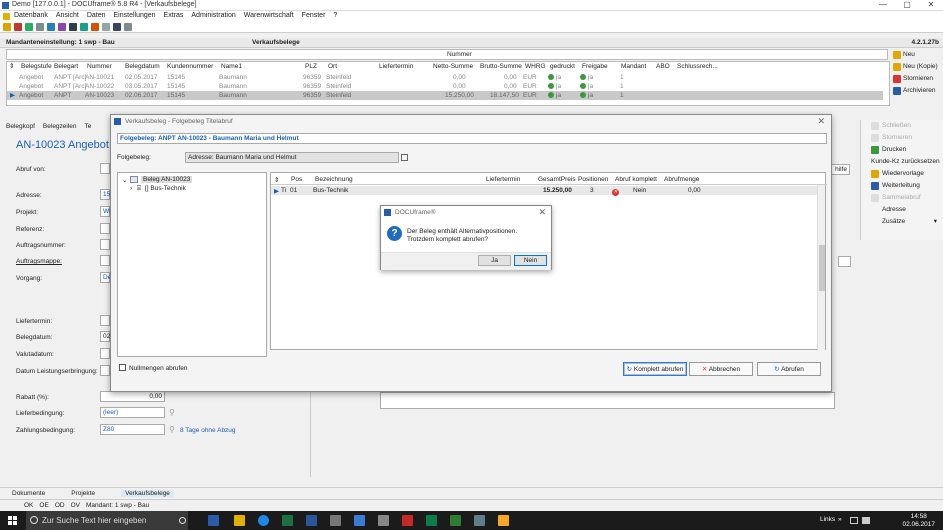  Describe the element at coordinates (663, 66) in the screenshot. I see `col-abo: ABO` at that location.